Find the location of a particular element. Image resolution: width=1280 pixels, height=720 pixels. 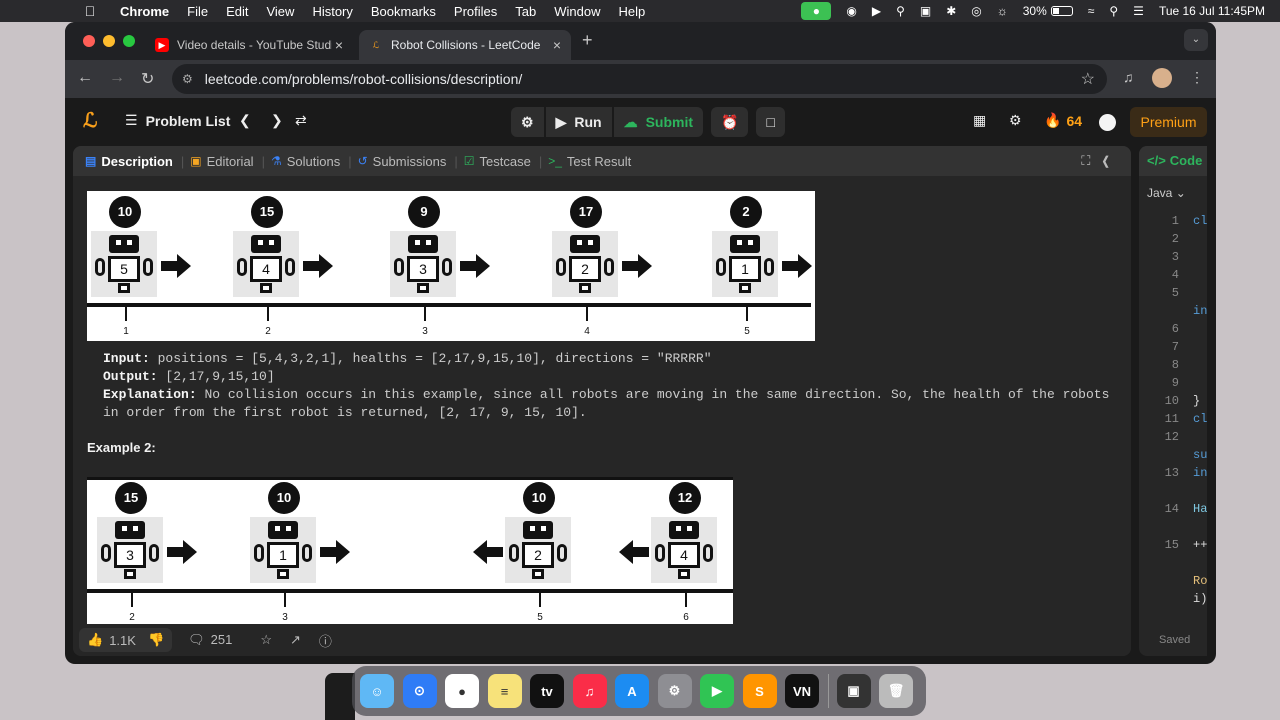

menu-file: File is located at coordinates (197, 11).